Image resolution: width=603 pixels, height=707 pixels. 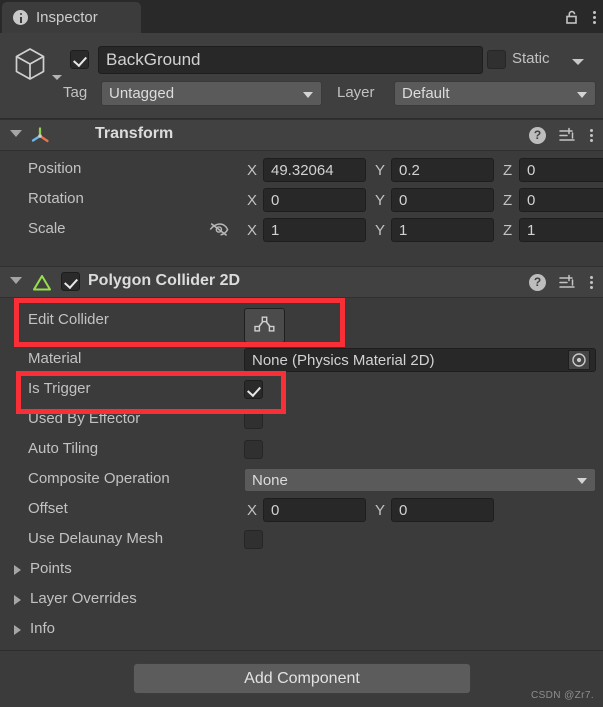 I want to click on chevron-down-icon, so click(x=582, y=481).